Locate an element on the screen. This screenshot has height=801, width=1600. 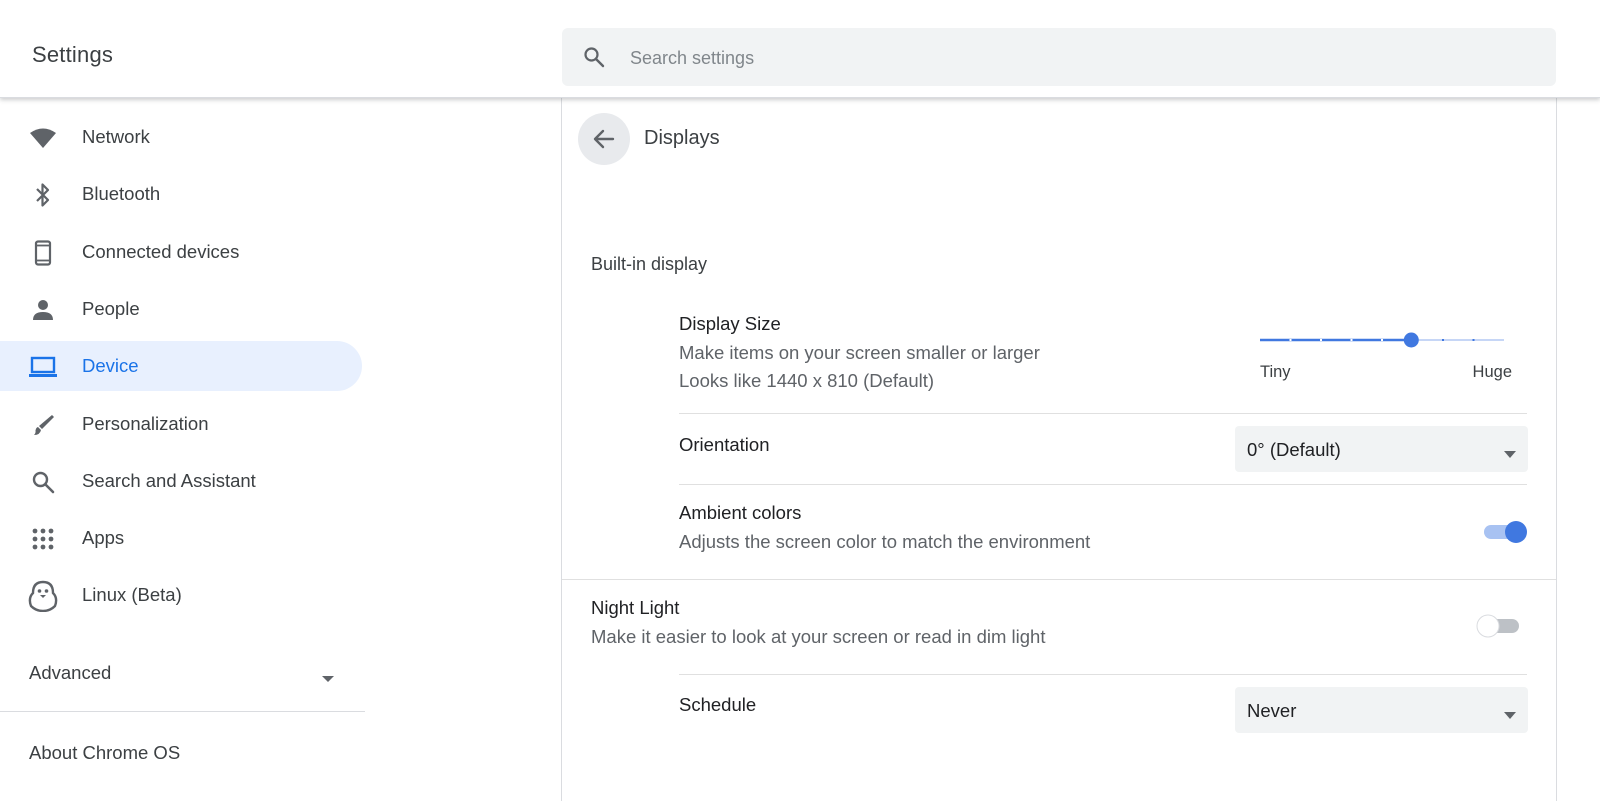
search-box is located at coordinates (1059, 58).